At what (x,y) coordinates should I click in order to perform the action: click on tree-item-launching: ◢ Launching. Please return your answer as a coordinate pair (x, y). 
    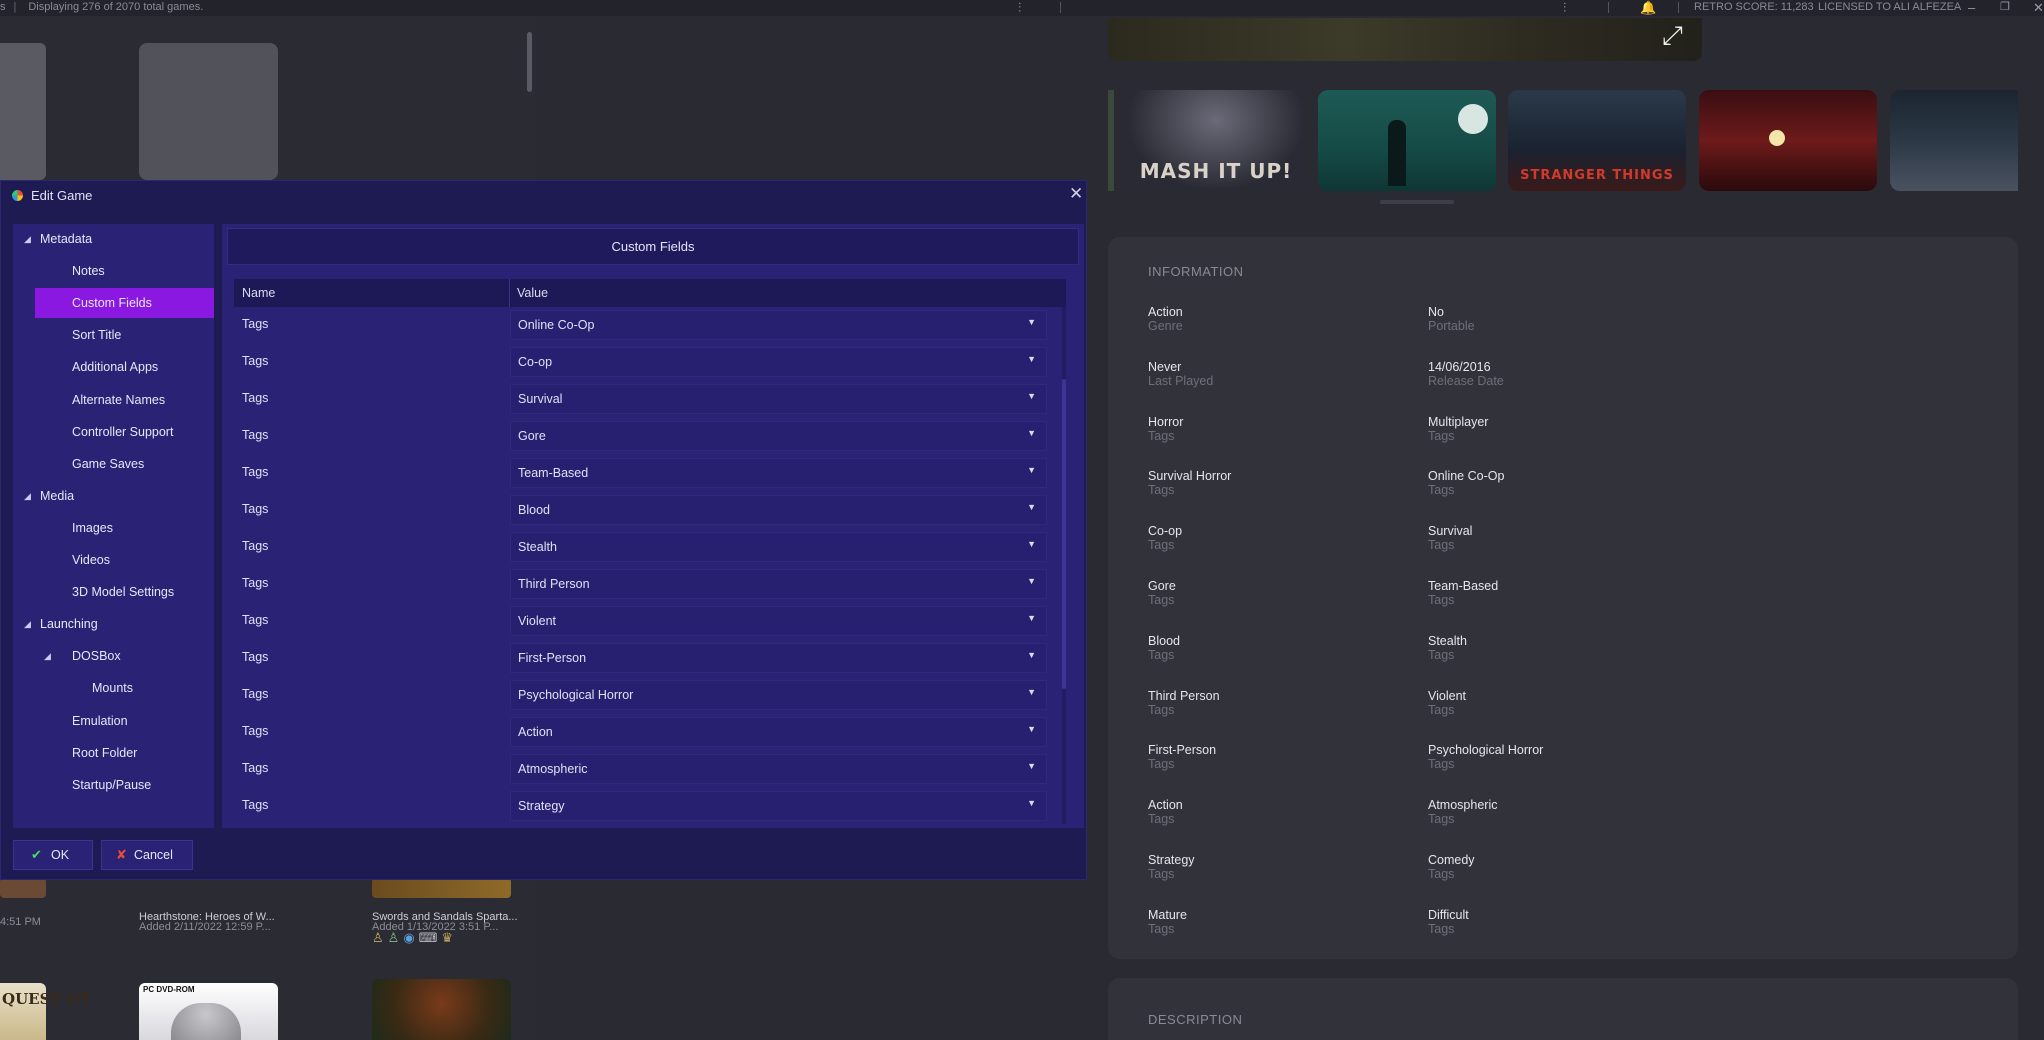
    Looking at the image, I should click on (113, 624).